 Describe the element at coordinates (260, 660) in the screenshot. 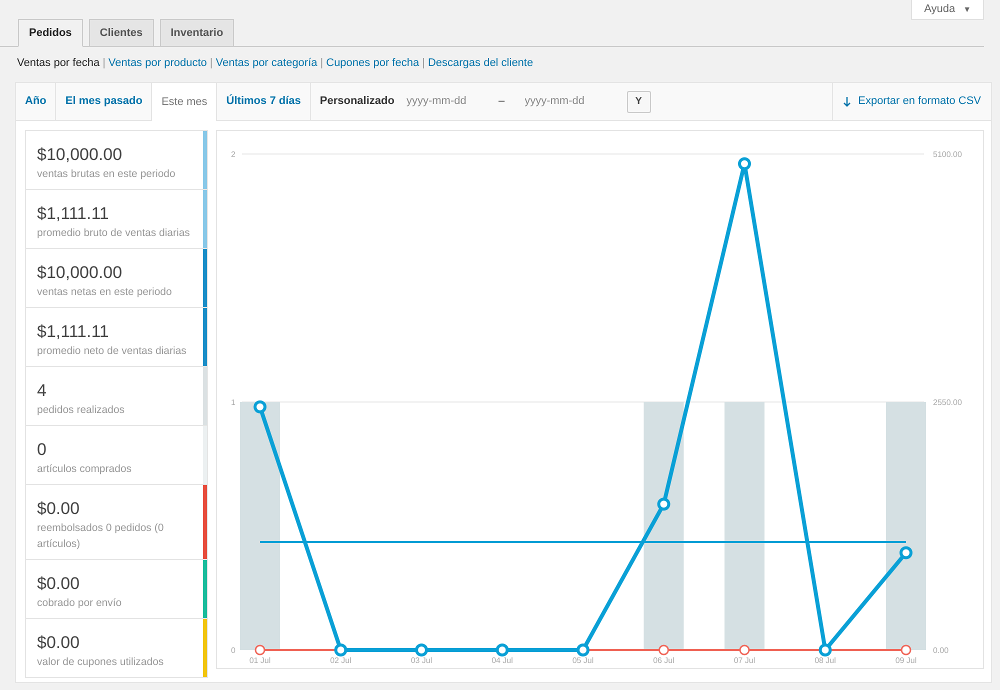

I see `axis-label: 01 Jul` at that location.